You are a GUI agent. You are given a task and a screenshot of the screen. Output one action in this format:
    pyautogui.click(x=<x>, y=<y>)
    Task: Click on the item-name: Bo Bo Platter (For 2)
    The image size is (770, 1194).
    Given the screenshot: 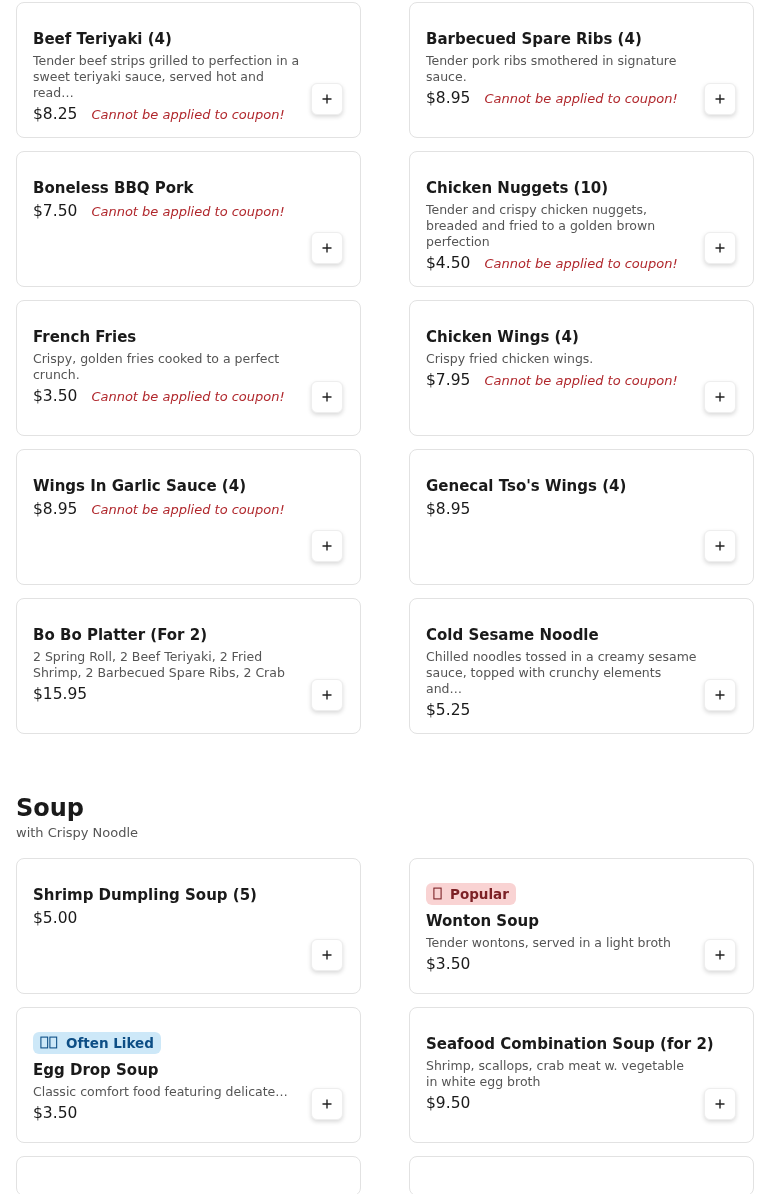 What is the action you would take?
    pyautogui.click(x=121, y=635)
    